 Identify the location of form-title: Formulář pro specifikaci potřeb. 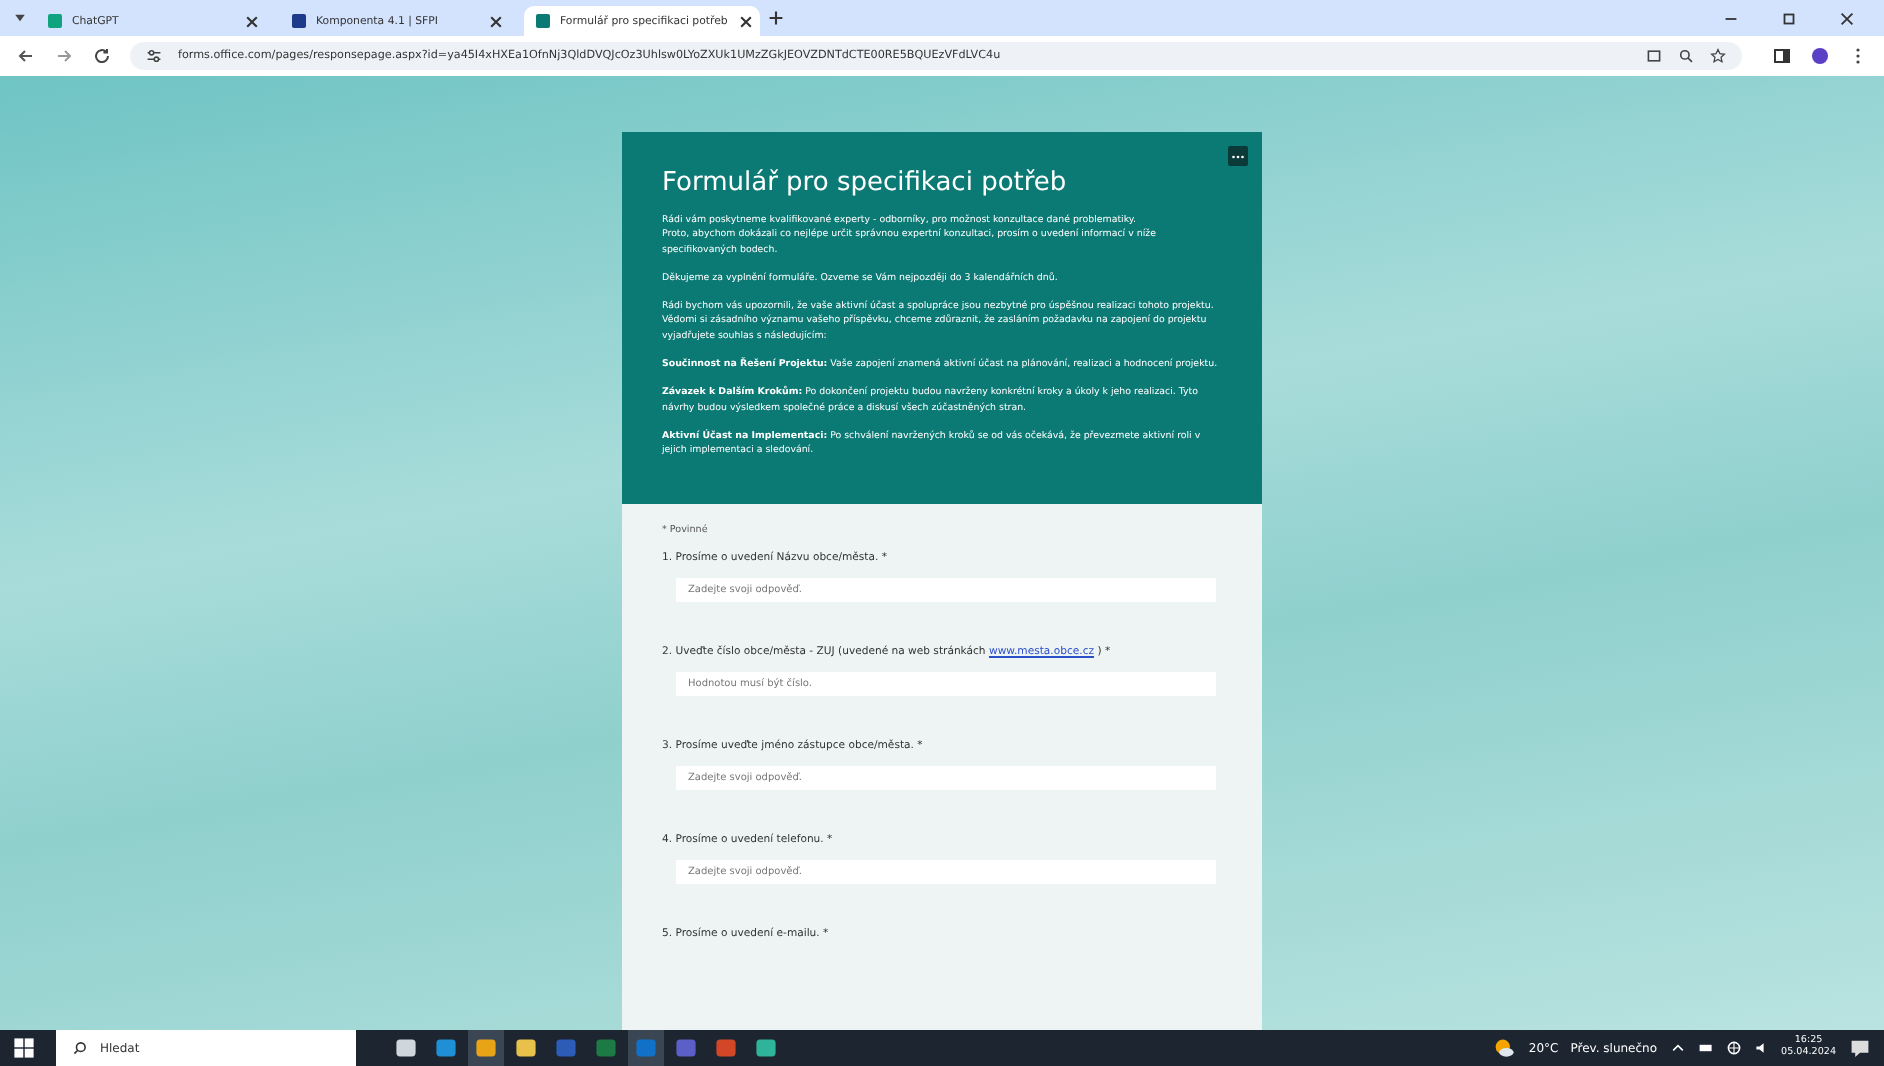
(865, 183).